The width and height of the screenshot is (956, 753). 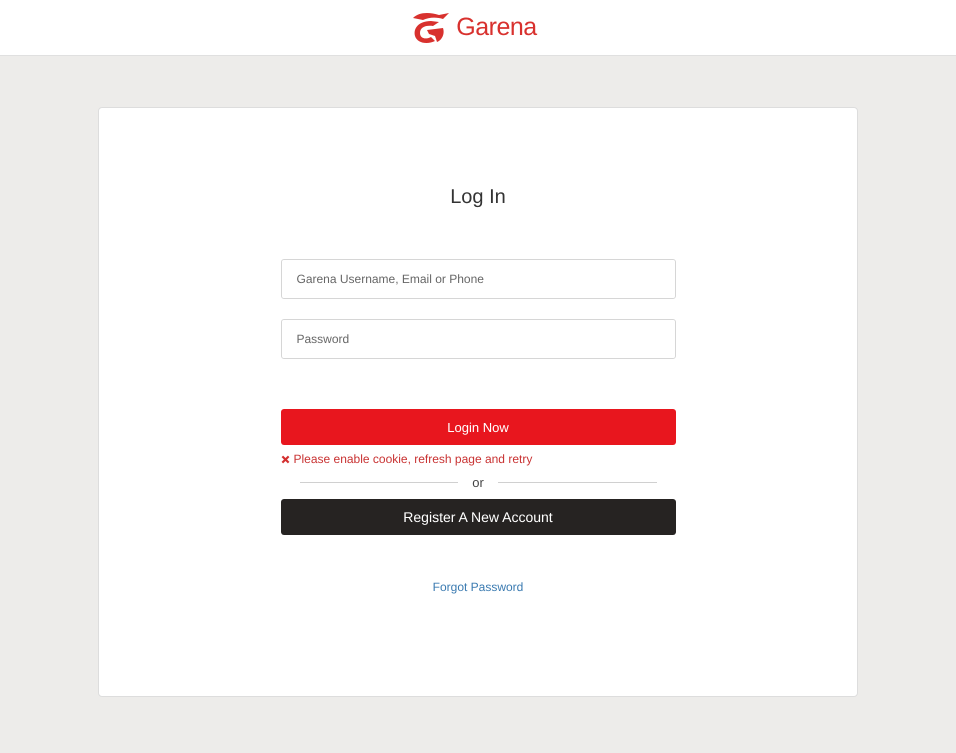 What do you see at coordinates (478, 517) in the screenshot?
I see `register-button: Register A New Account` at bounding box center [478, 517].